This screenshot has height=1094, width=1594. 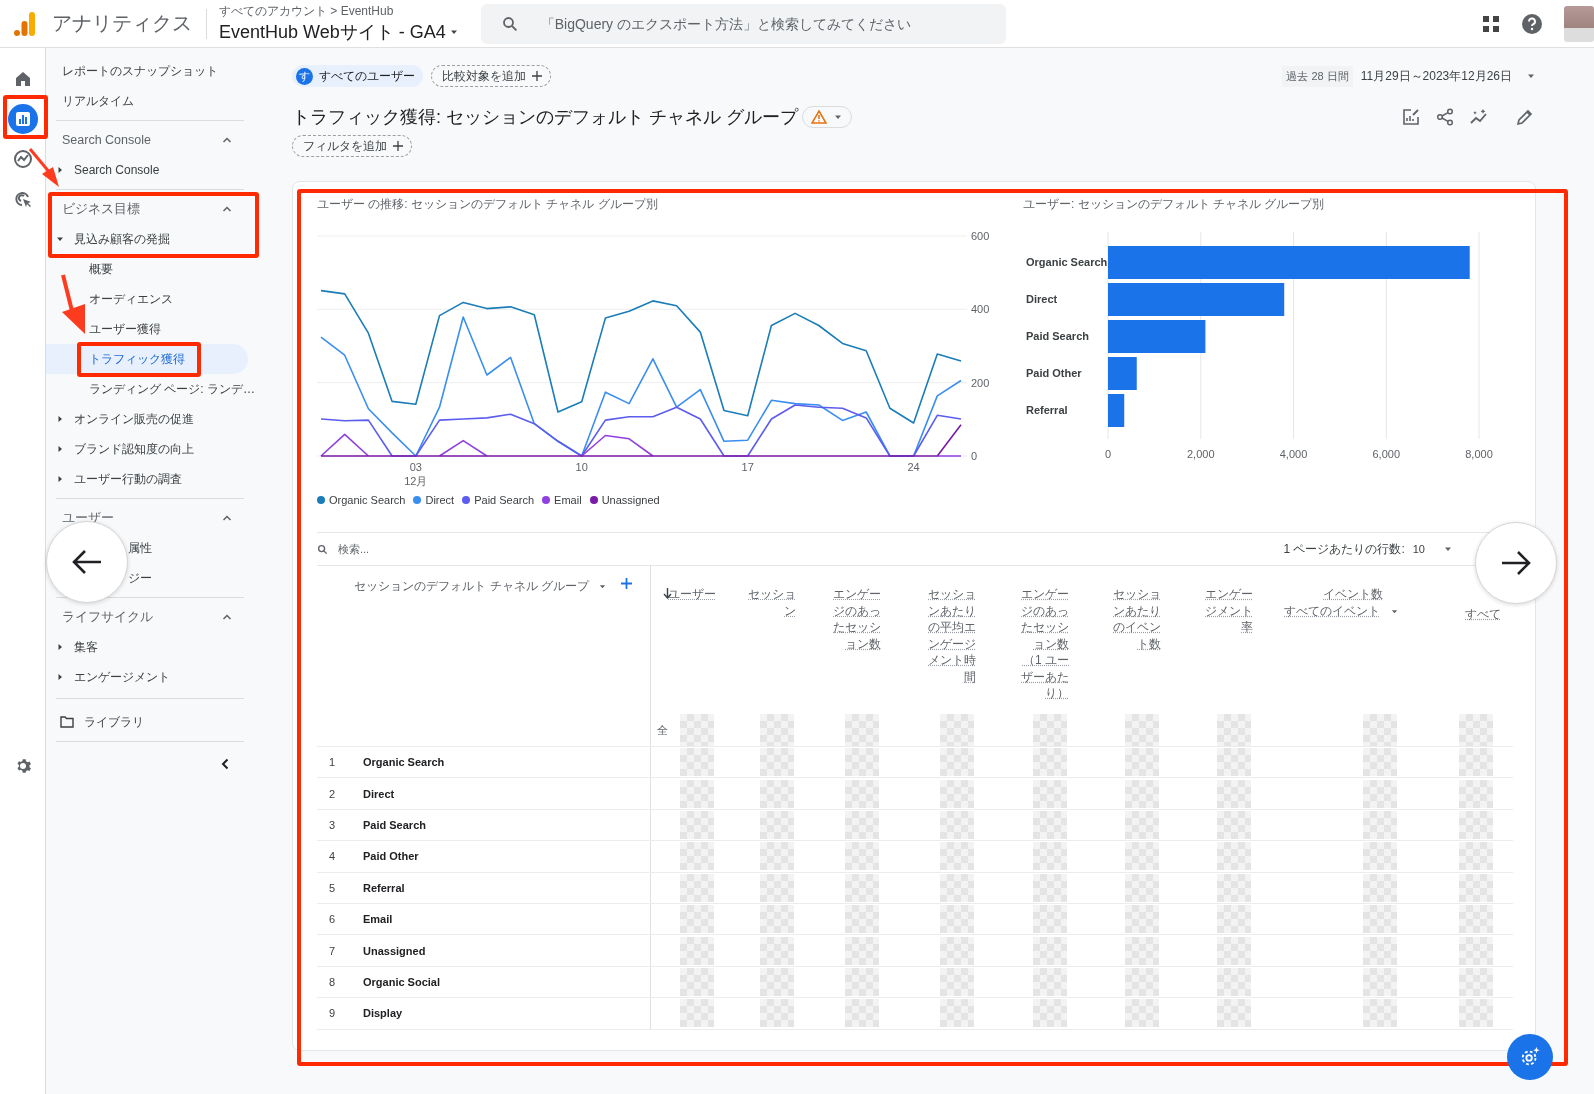 I want to click on segment-chip: す すべてのユーザー, so click(x=357, y=76).